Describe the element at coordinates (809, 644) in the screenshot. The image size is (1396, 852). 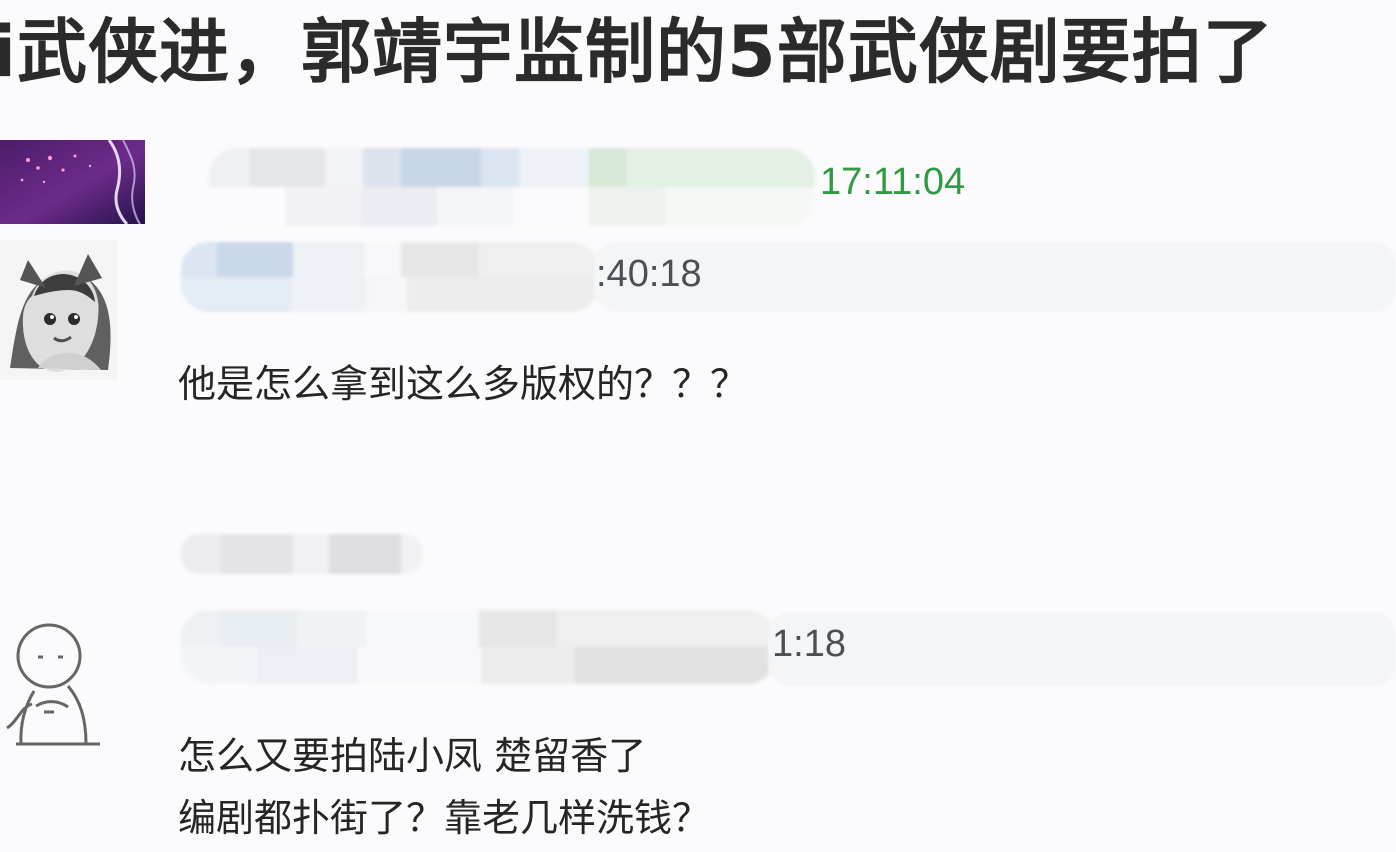
I see `comment-time: 1:18` at that location.